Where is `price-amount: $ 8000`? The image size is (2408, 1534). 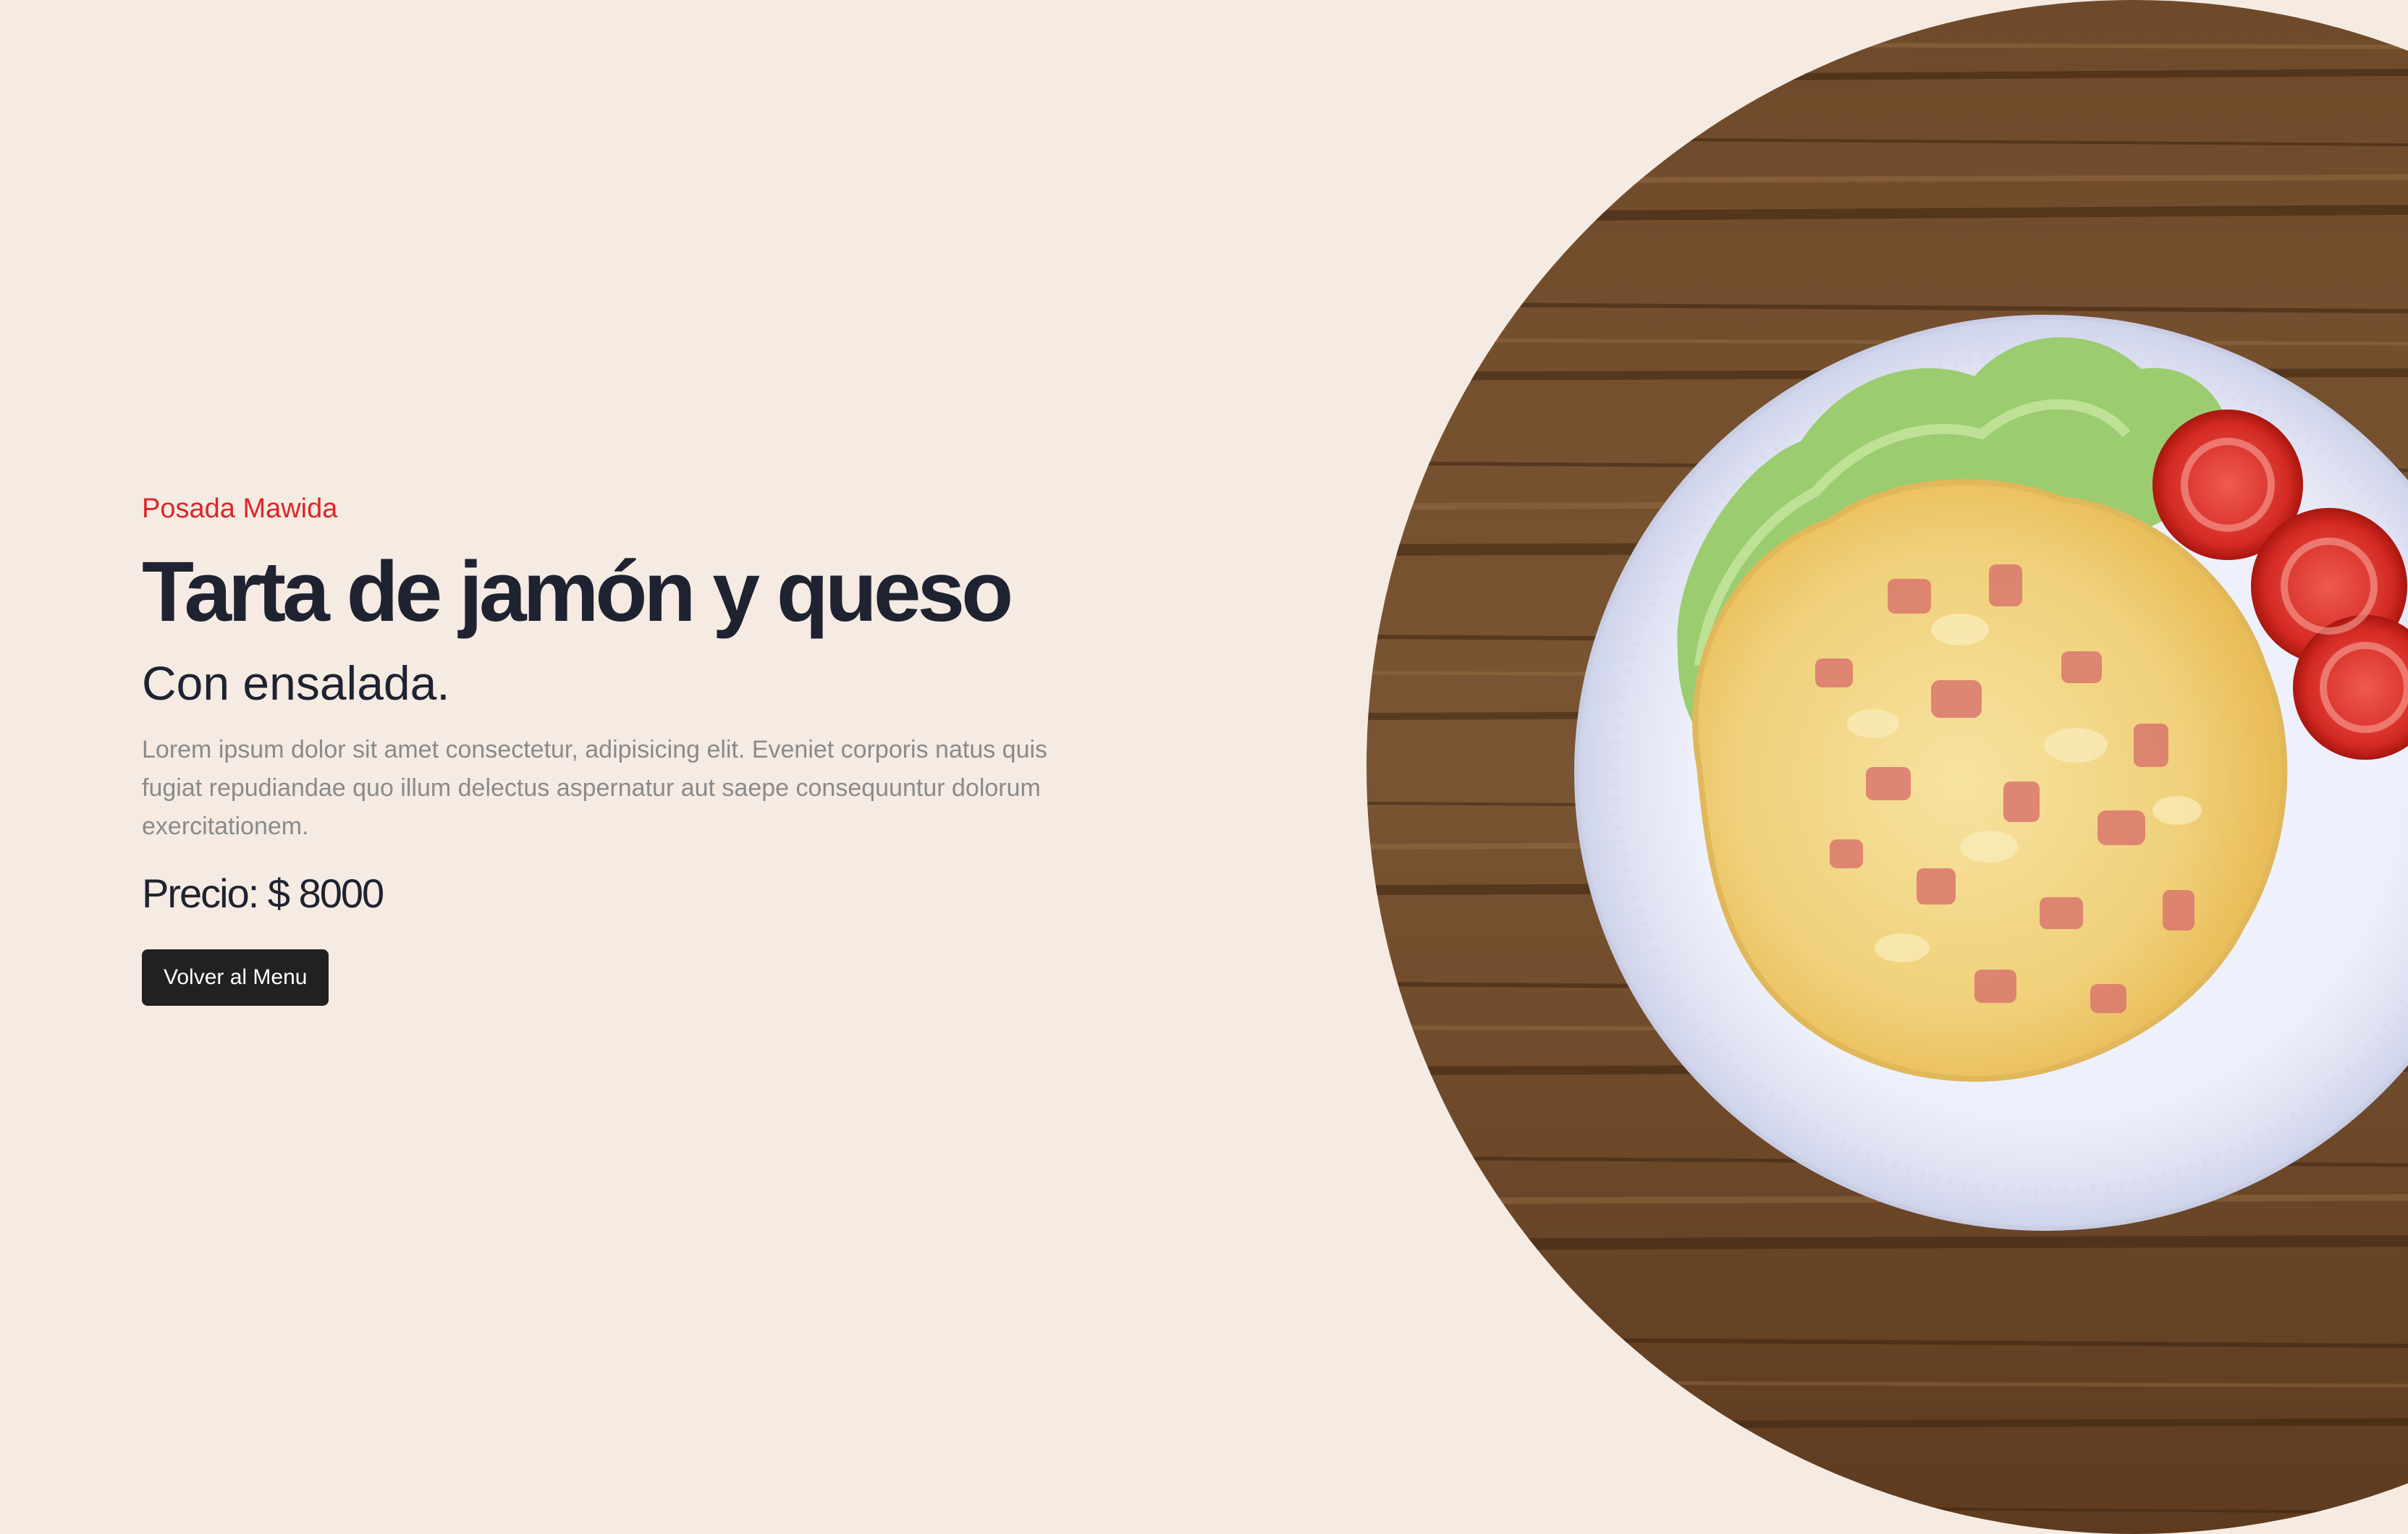
price-amount: $ 8000 is located at coordinates (325, 893).